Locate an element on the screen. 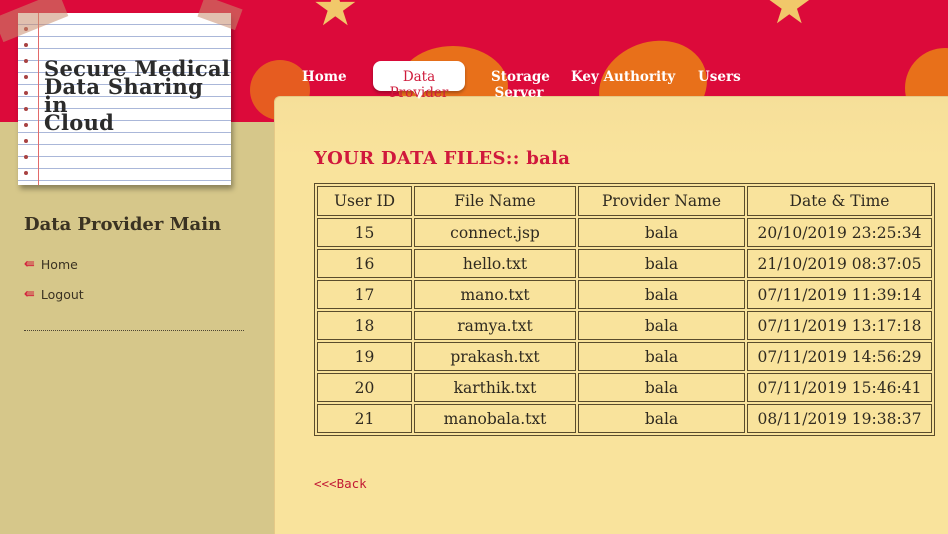  table-cell: hello.txt is located at coordinates (495, 263).